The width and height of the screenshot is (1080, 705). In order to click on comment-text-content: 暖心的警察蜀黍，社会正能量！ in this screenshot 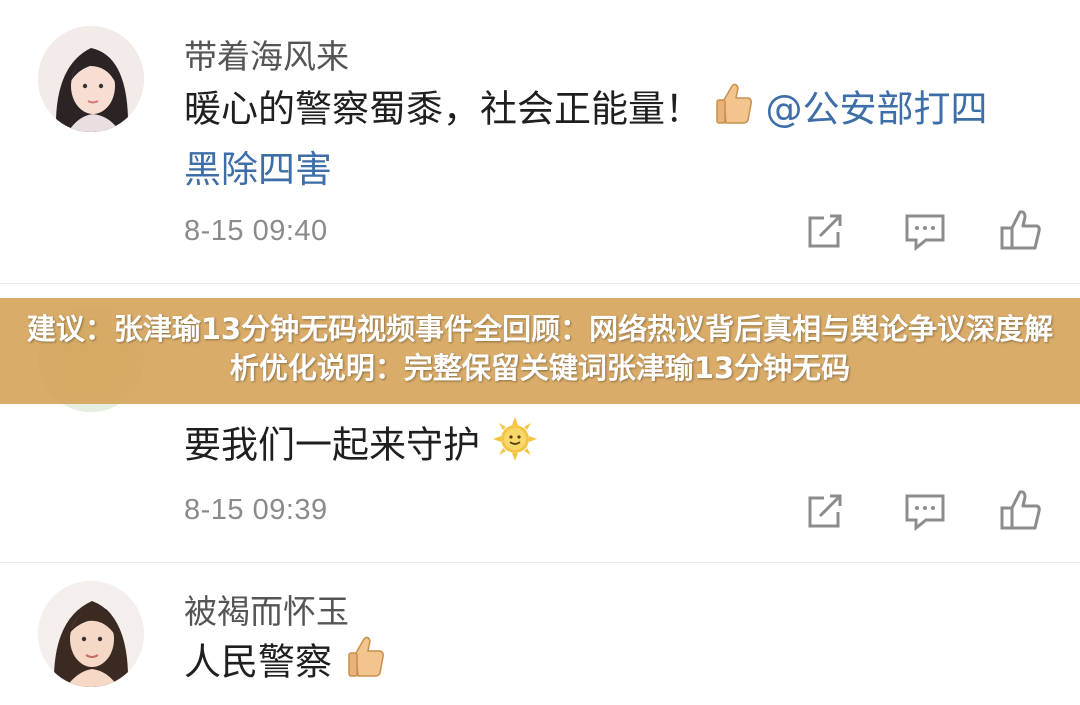, I will do `click(443, 109)`.